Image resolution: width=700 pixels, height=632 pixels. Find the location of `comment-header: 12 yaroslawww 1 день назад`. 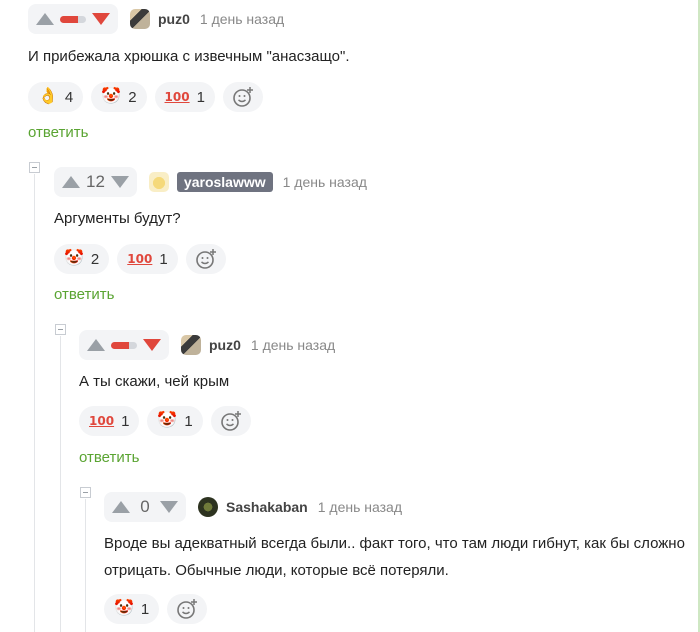

comment-header: 12 yaroslawww 1 день назад is located at coordinates (210, 182).